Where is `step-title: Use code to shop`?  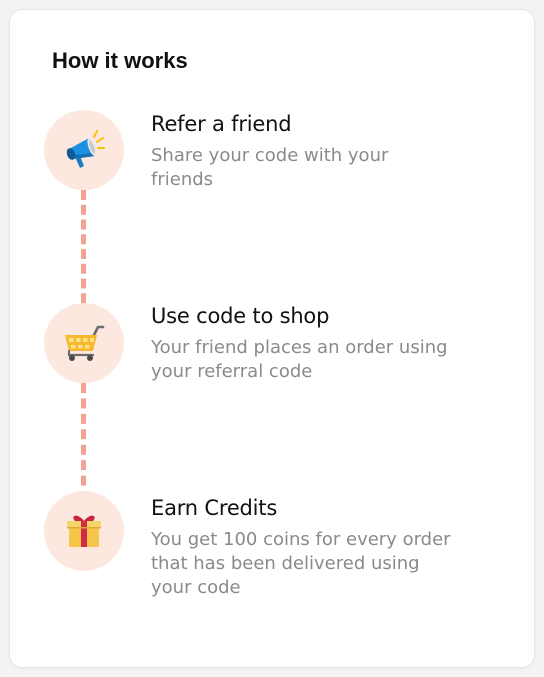
step-title: Use code to shop is located at coordinates (240, 316).